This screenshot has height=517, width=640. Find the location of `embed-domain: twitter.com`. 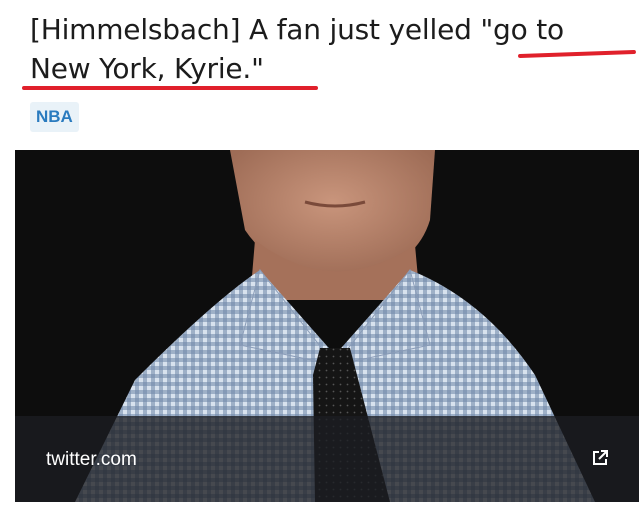

embed-domain: twitter.com is located at coordinates (91, 460).